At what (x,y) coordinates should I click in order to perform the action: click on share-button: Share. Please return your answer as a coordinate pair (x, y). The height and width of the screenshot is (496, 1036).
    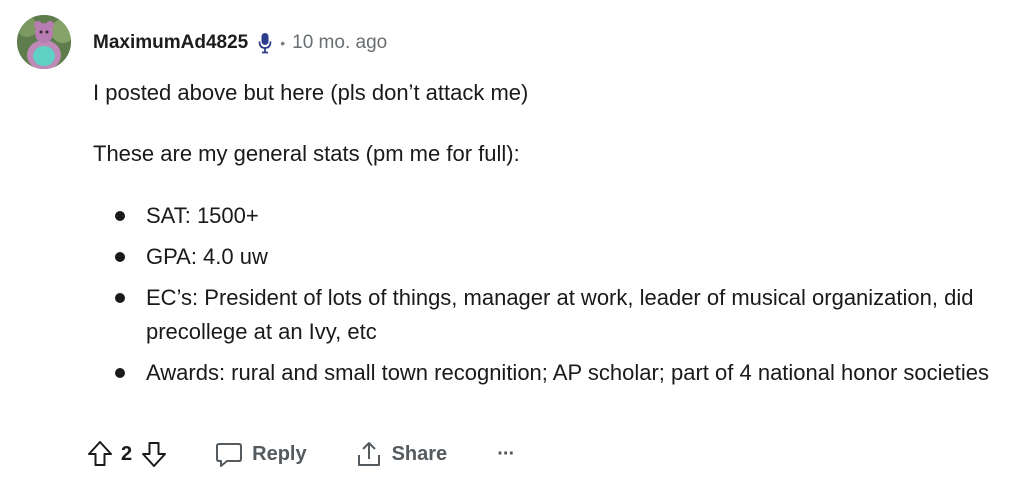
    Looking at the image, I should click on (401, 454).